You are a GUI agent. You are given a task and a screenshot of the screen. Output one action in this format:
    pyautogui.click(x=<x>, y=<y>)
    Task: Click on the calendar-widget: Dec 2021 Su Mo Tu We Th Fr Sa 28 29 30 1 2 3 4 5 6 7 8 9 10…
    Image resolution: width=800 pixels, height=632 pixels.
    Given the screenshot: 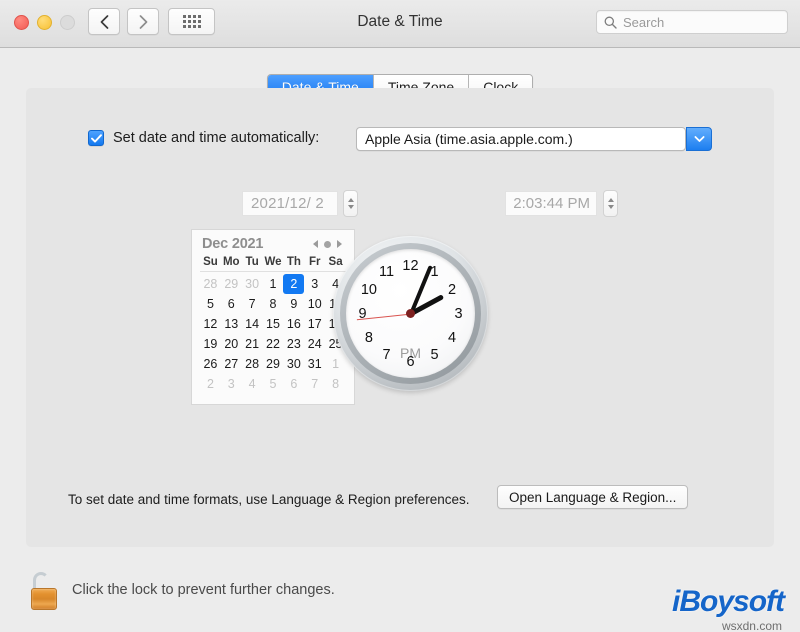 What is the action you would take?
    pyautogui.click(x=273, y=317)
    